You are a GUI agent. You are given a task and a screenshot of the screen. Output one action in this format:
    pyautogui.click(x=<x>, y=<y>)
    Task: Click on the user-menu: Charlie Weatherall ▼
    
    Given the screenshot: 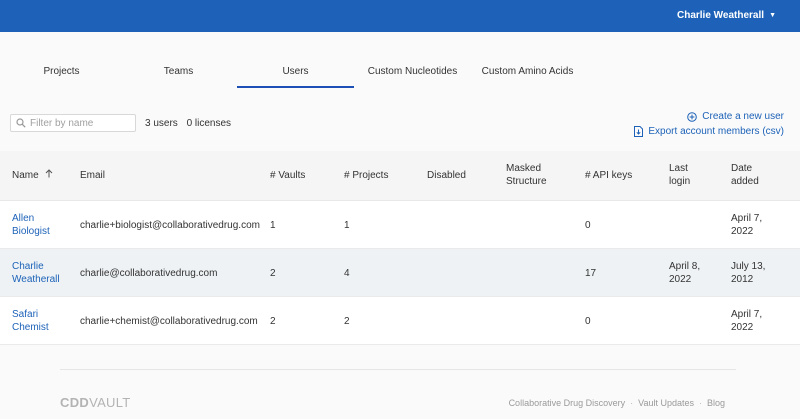 What is the action you would take?
    pyautogui.click(x=726, y=15)
    